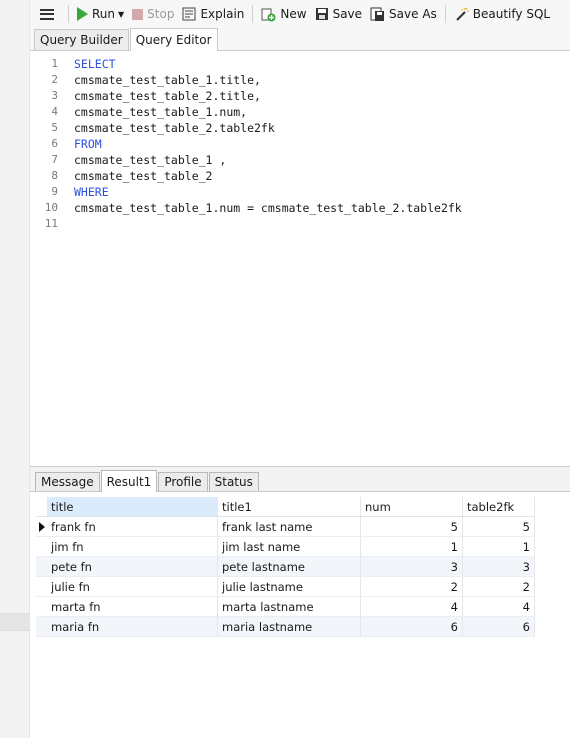 The width and height of the screenshot is (570, 738). Describe the element at coordinates (511, 14) in the screenshot. I see `beautify-sql-label: Beautify SQL` at that location.